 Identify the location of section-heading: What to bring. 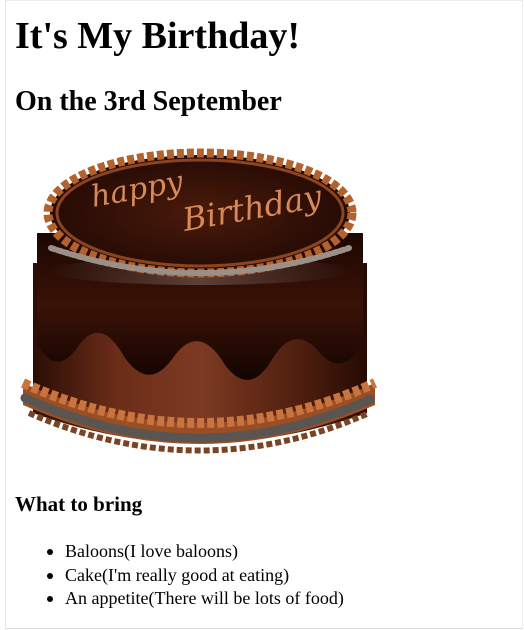
(79, 504).